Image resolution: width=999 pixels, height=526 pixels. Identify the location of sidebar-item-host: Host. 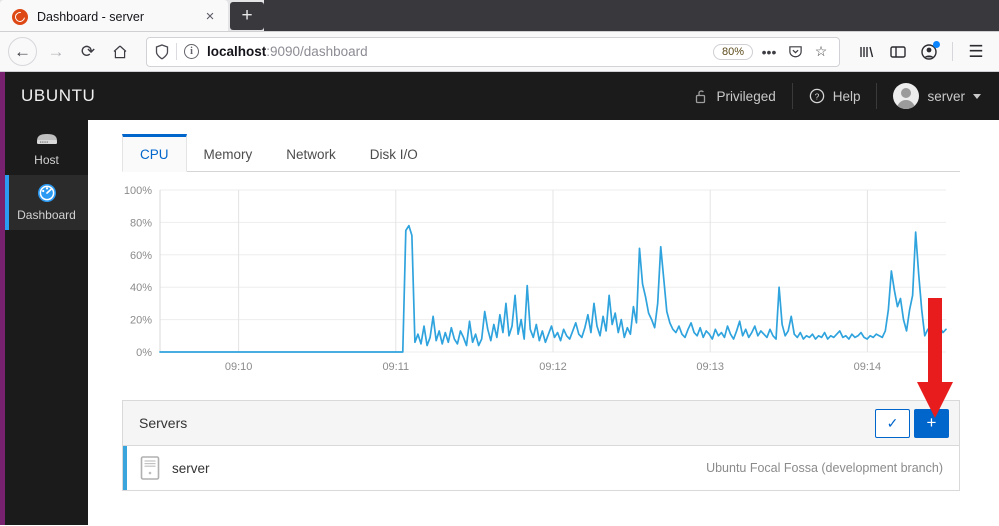
(46, 147).